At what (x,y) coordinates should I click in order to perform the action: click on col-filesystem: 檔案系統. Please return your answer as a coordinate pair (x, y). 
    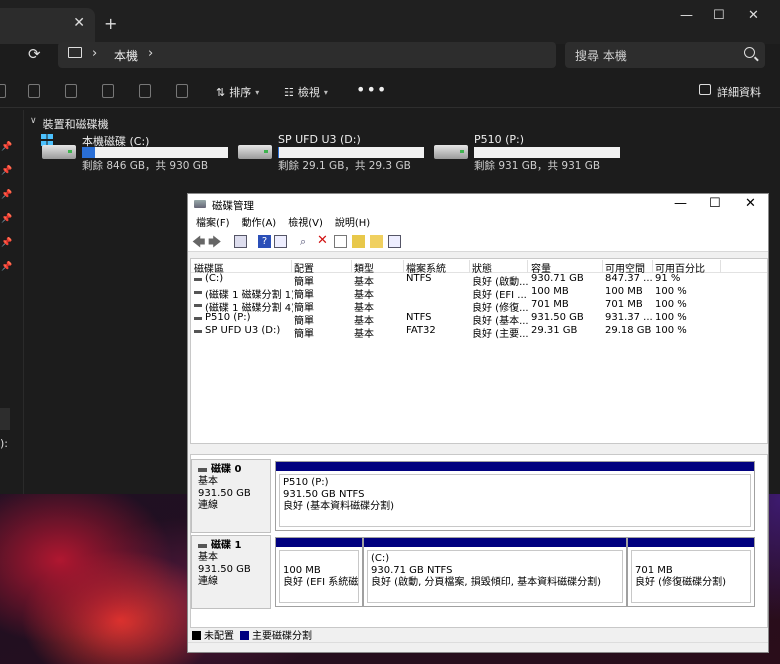
    Looking at the image, I should click on (438, 267).